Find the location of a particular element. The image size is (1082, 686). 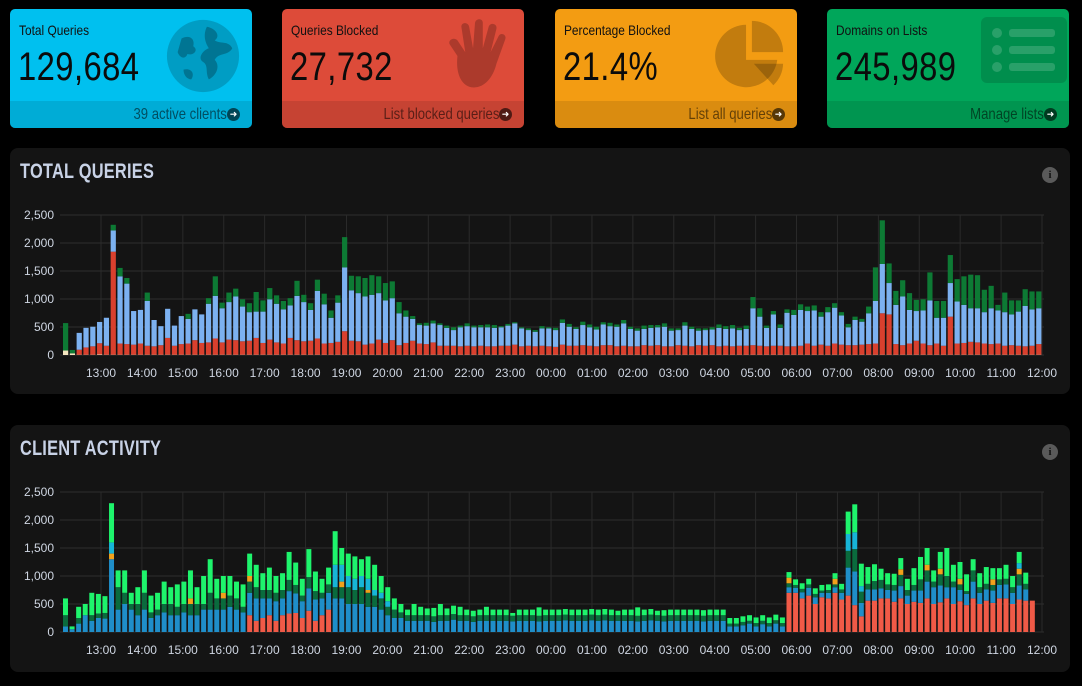

card-footer-link: List all queries ➜ is located at coordinates (676, 114).